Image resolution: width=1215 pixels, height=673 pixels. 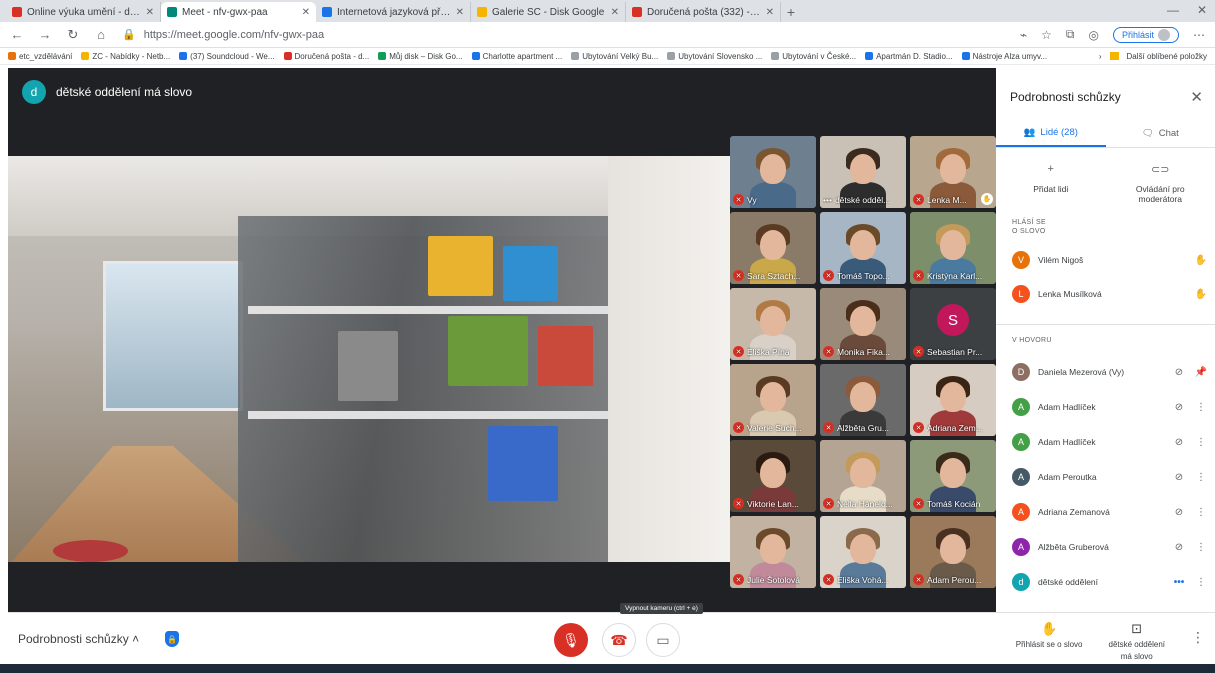 I want to click on camera-permission-icon: ⌁, so click(x=1023, y=35).